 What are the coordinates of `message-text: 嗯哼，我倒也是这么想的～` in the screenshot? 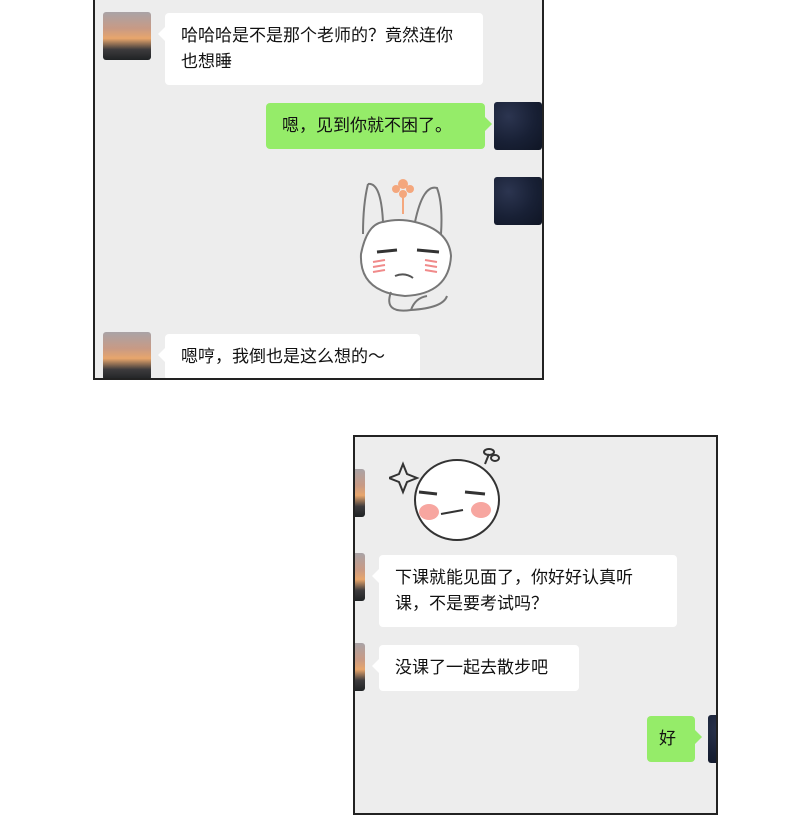 It's located at (283, 357).